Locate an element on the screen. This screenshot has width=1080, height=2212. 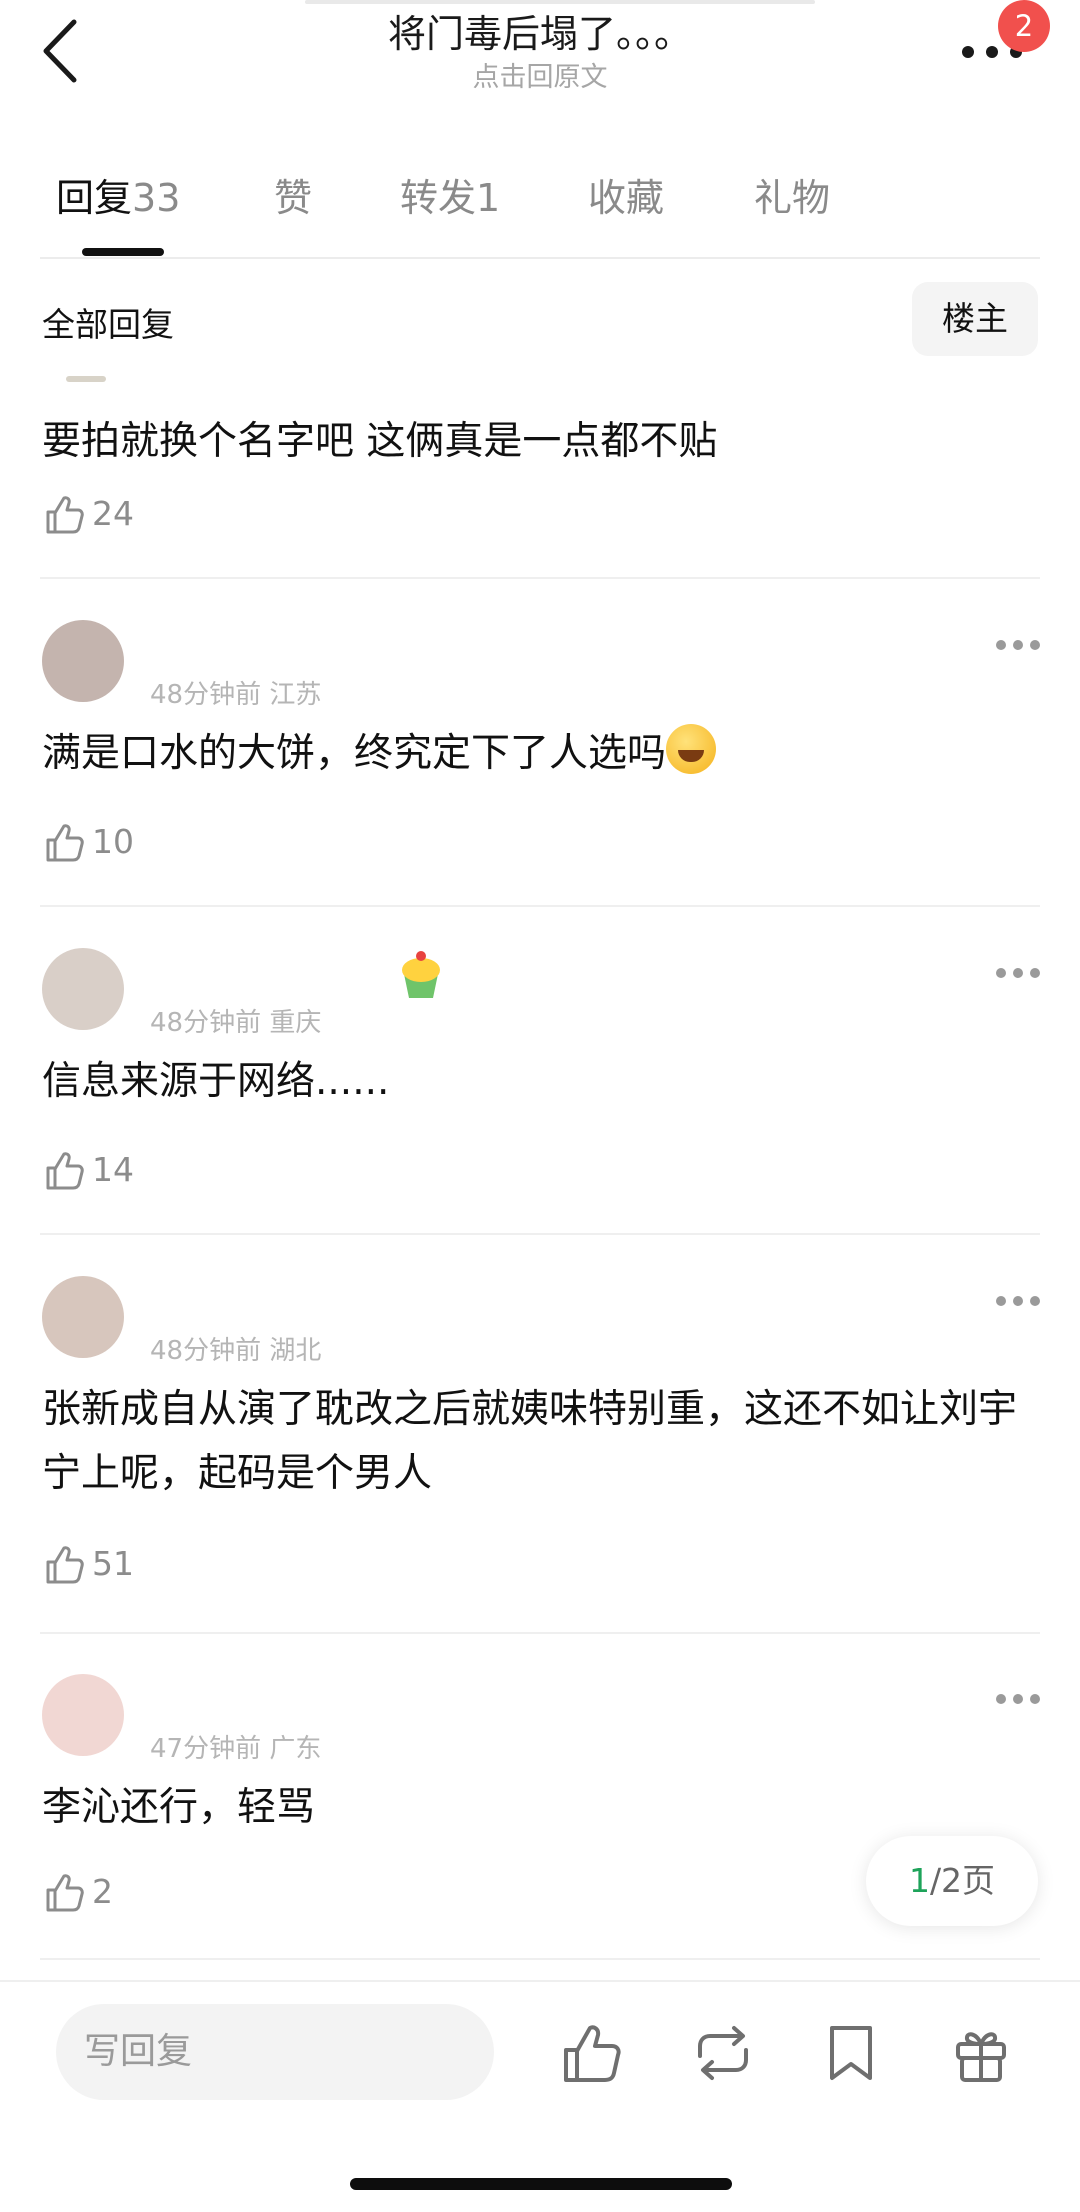
tab-count: 1 is located at coordinates (488, 198).